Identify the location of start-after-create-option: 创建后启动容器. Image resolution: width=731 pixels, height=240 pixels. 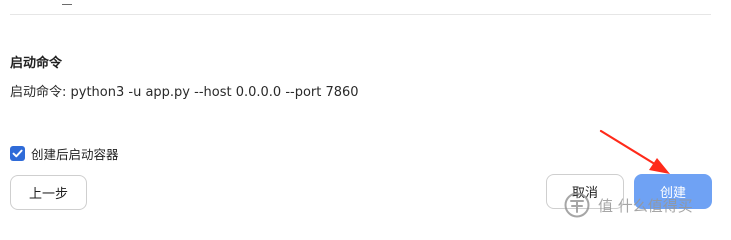
(64, 153).